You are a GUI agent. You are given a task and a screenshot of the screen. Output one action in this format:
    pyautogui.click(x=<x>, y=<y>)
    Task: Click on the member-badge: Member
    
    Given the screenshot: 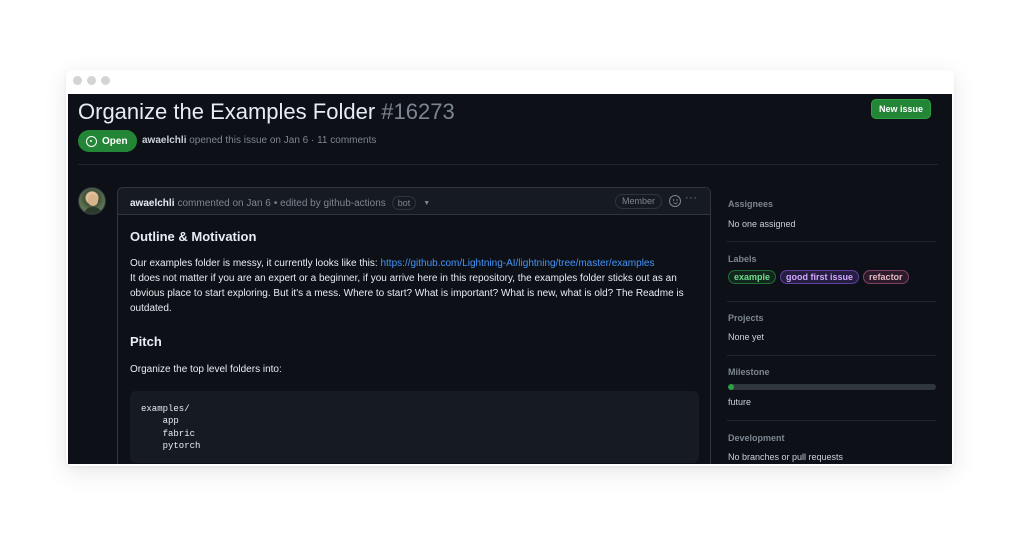 What is the action you would take?
    pyautogui.click(x=639, y=201)
    